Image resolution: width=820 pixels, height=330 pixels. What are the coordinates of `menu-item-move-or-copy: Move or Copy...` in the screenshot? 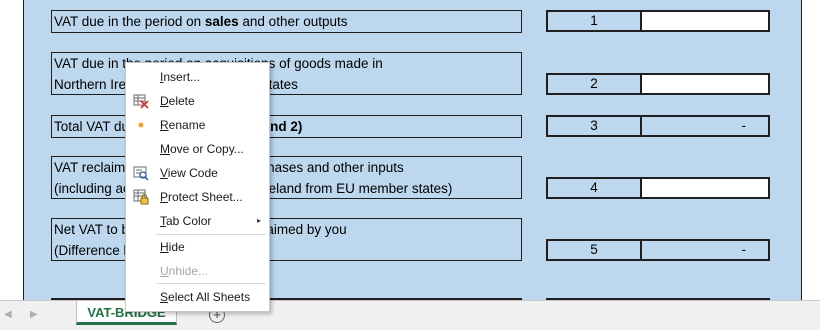 It's located at (202, 149).